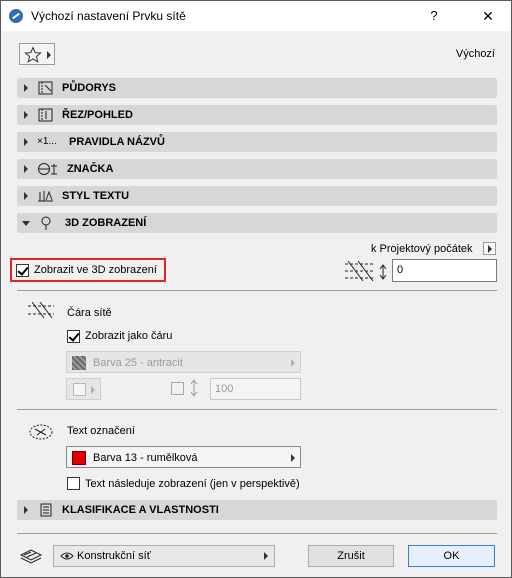 The height and width of the screenshot is (578, 512). I want to click on show-as-line-label: Zobrazit jako čáru, so click(129, 336).